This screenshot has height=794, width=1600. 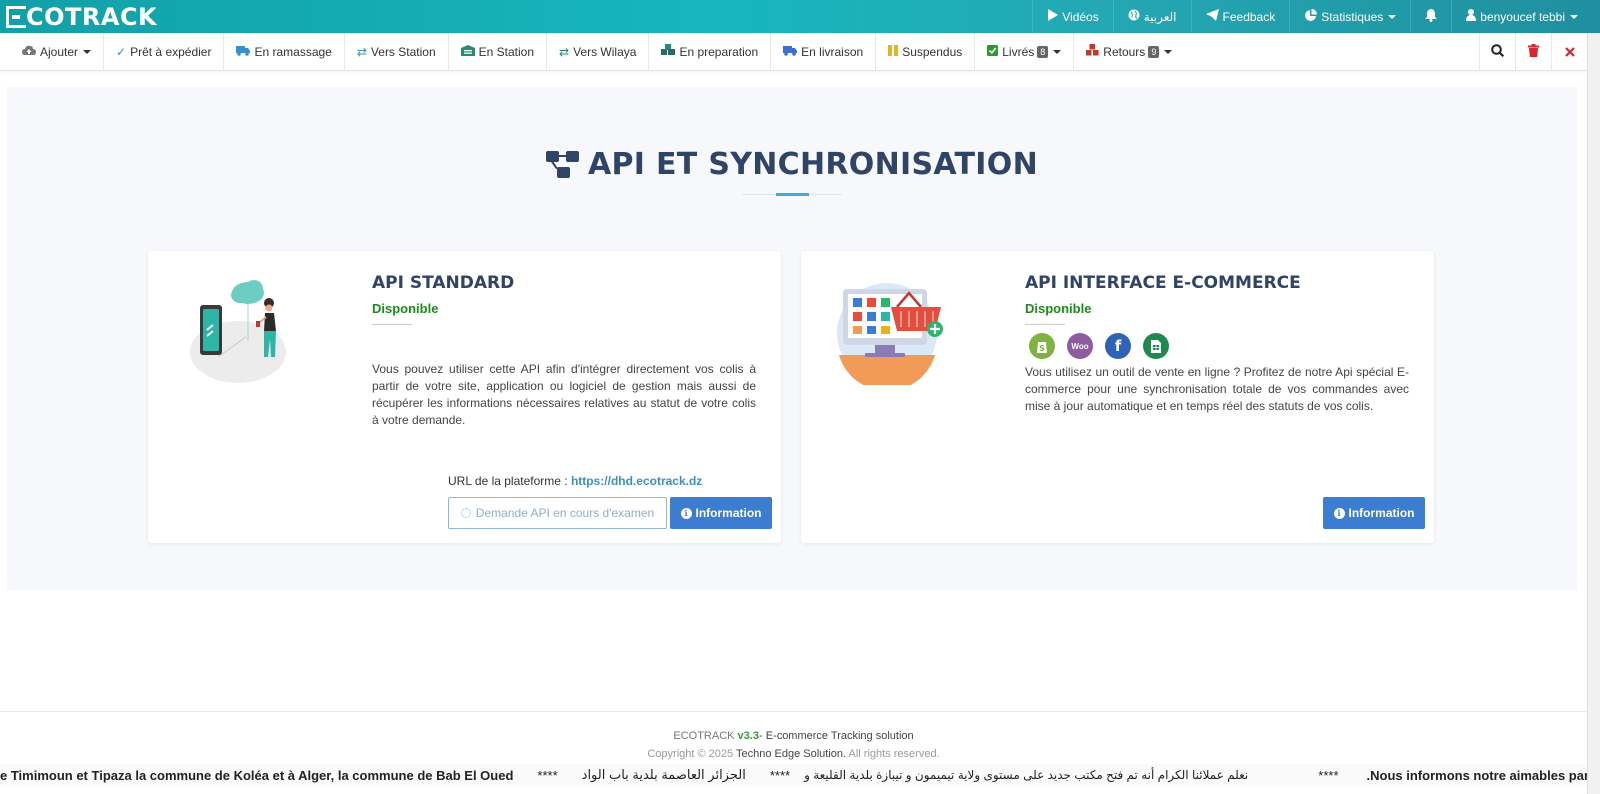 I want to click on vertical-scrollbar, so click(x=1593, y=413).